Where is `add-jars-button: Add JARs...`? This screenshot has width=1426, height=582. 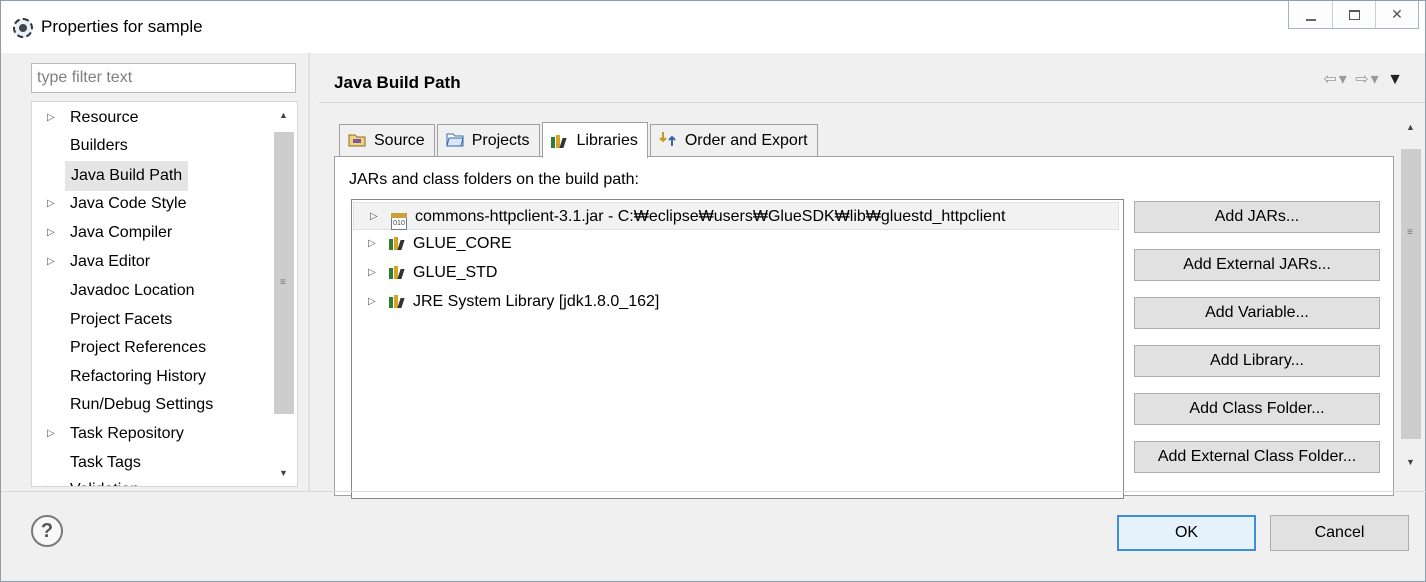 add-jars-button: Add JARs... is located at coordinates (1257, 217).